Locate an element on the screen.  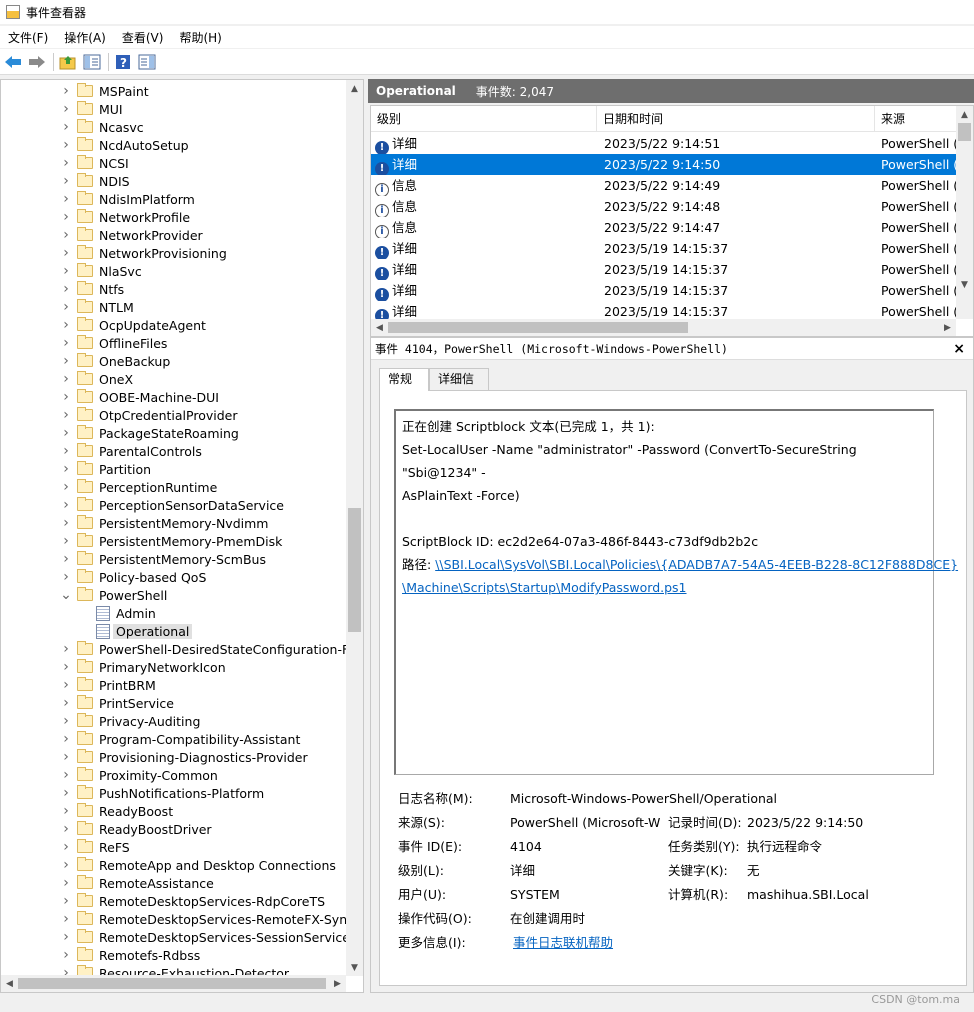
menu-file: 文件(F) is located at coordinates (28, 37).